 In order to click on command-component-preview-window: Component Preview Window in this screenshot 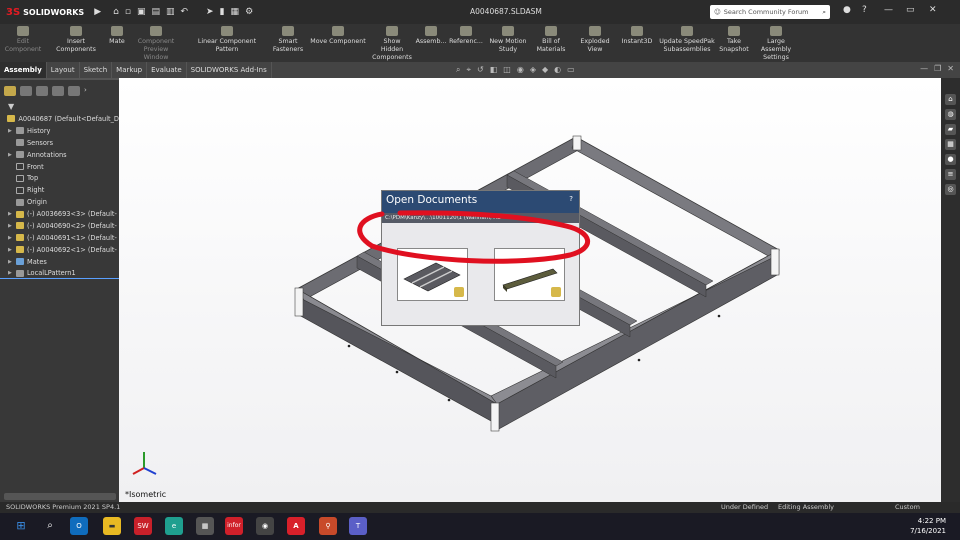, I will do `click(156, 43)`.